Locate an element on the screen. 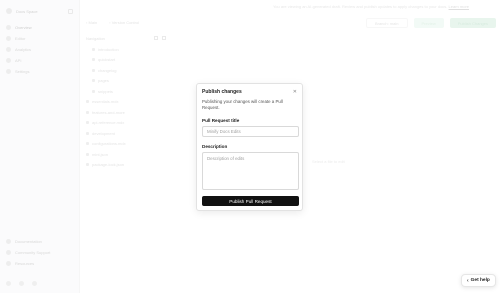  pr-title-input is located at coordinates (250, 131).